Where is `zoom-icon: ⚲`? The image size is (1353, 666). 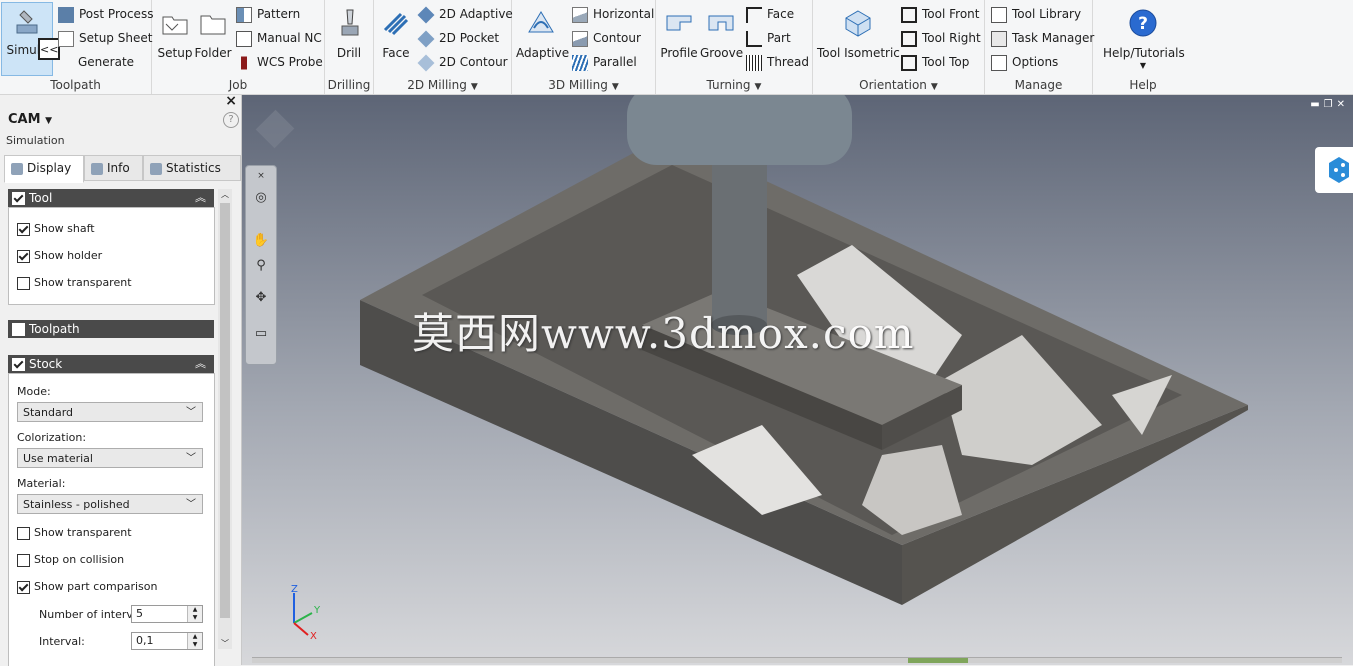
zoom-icon: ⚲ is located at coordinates (261, 266).